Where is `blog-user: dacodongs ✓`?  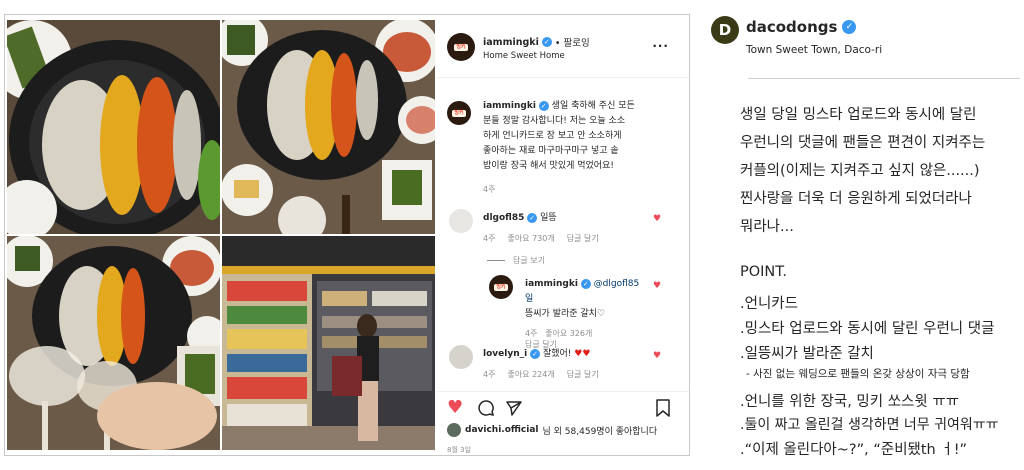
blog-user: dacodongs ✓ is located at coordinates (801, 27).